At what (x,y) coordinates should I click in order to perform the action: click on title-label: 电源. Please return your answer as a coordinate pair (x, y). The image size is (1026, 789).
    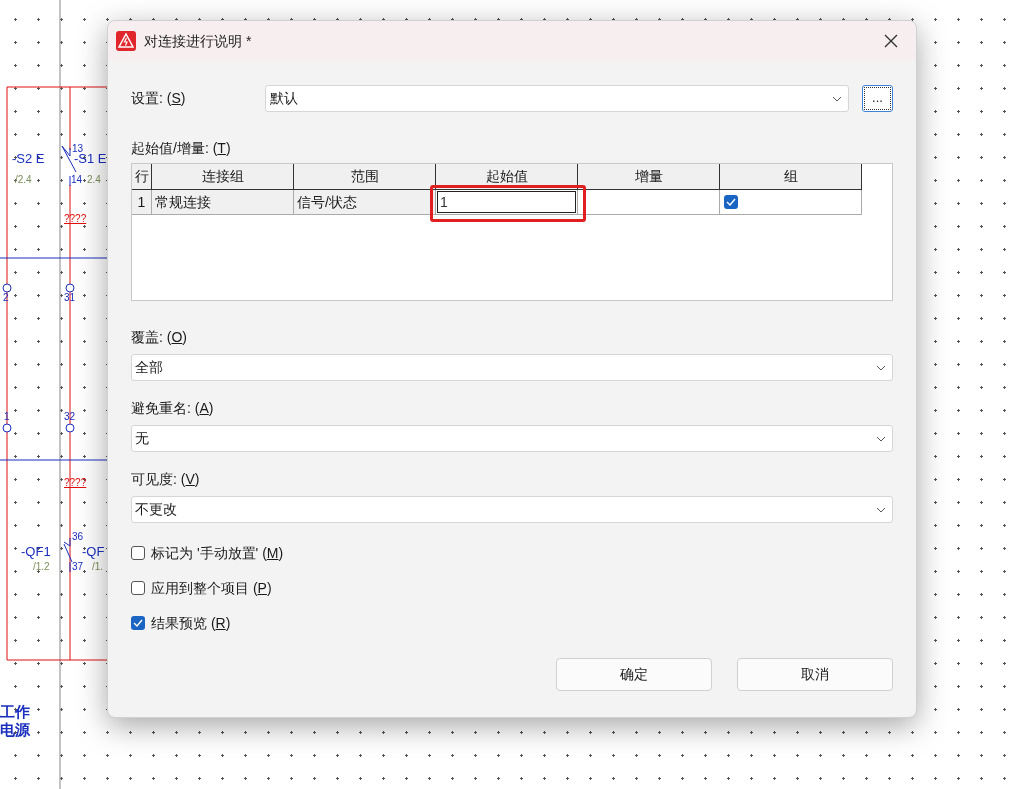
    Looking at the image, I should click on (15, 729).